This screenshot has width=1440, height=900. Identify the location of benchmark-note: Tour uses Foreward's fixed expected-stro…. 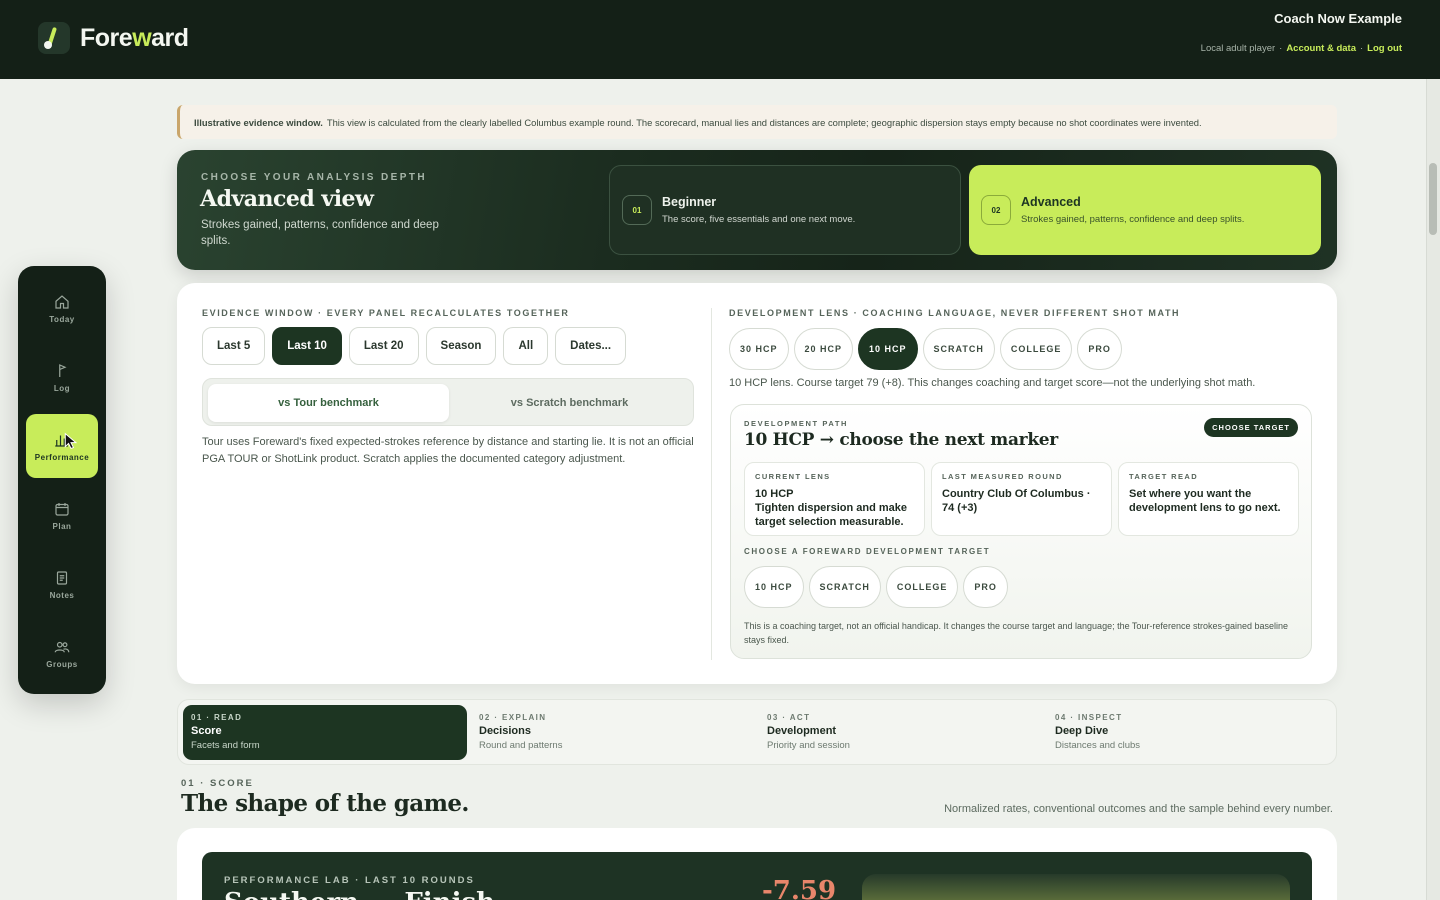
(448, 450).